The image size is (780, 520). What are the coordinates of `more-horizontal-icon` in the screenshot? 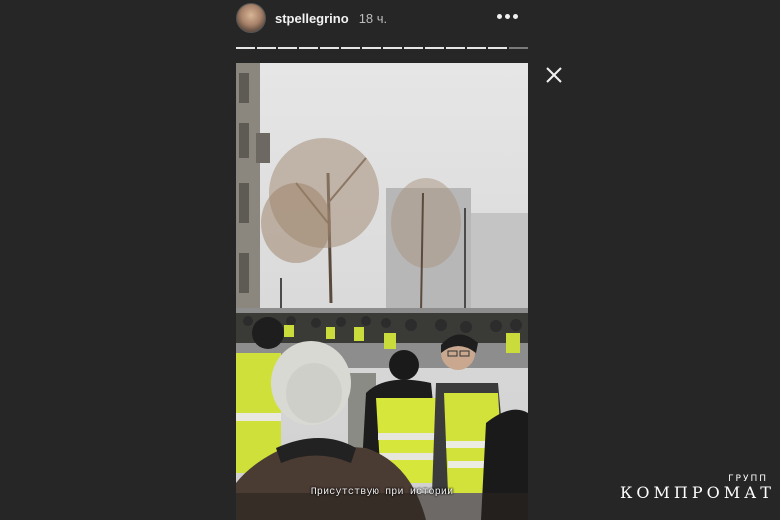 It's located at (499, 16).